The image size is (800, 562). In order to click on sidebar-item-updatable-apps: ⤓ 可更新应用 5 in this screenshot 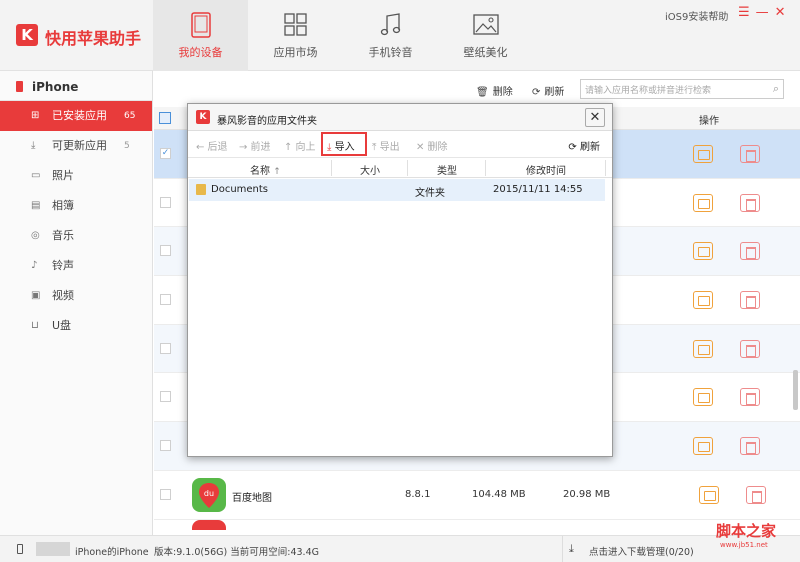, I will do `click(76, 146)`.